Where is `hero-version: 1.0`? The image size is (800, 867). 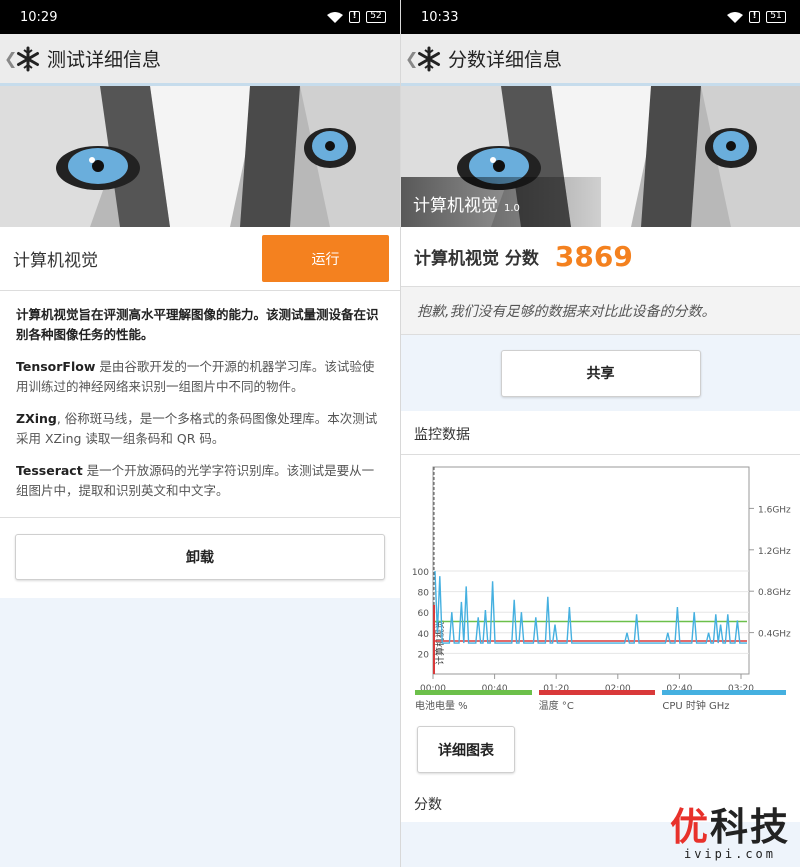 hero-version: 1.0 is located at coordinates (512, 208).